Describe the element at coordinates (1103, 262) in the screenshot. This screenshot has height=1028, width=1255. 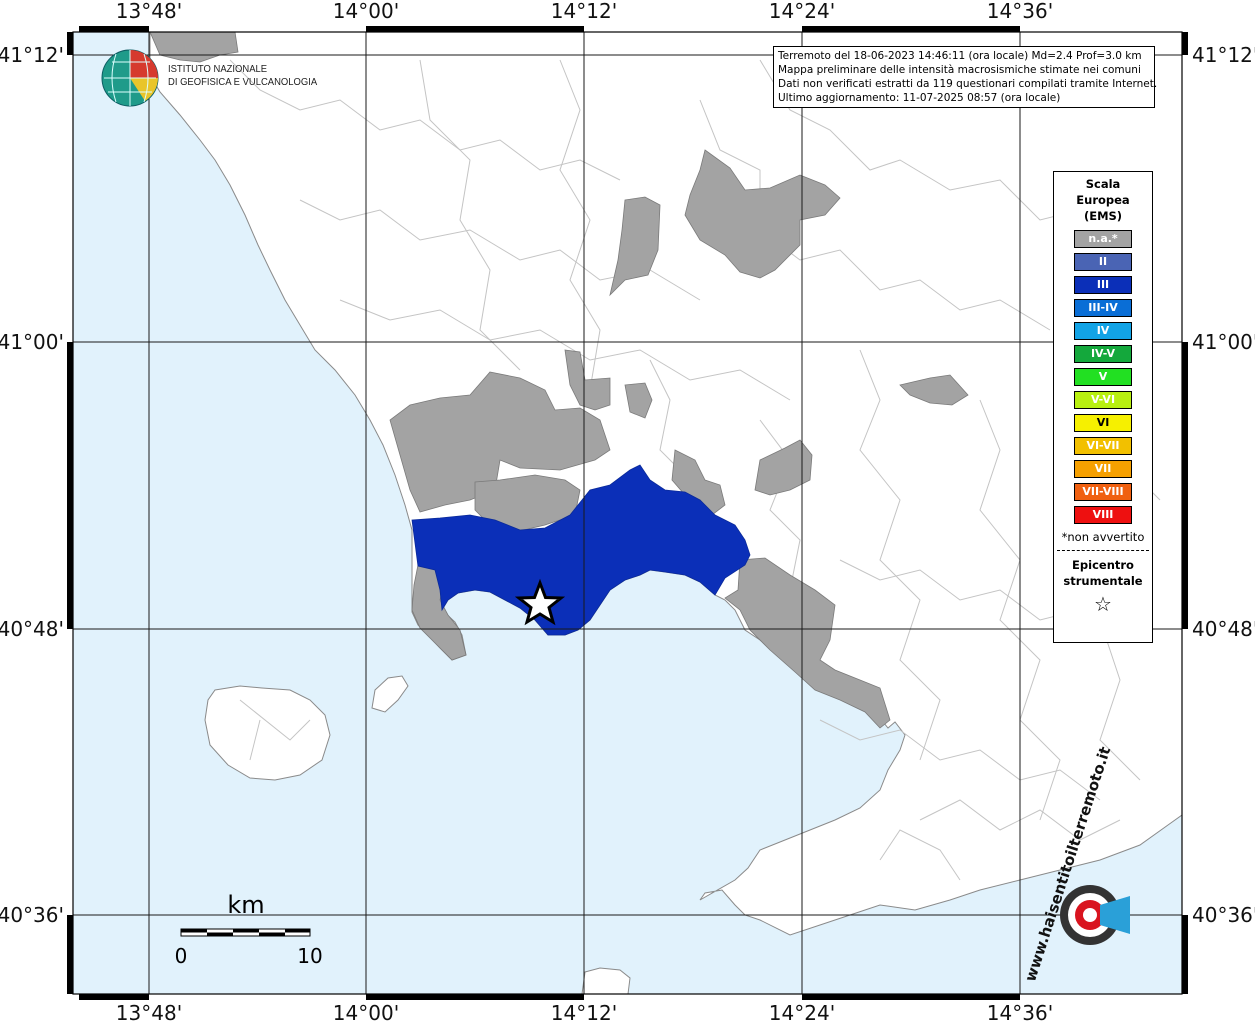
I see `legend-item: II` at that location.